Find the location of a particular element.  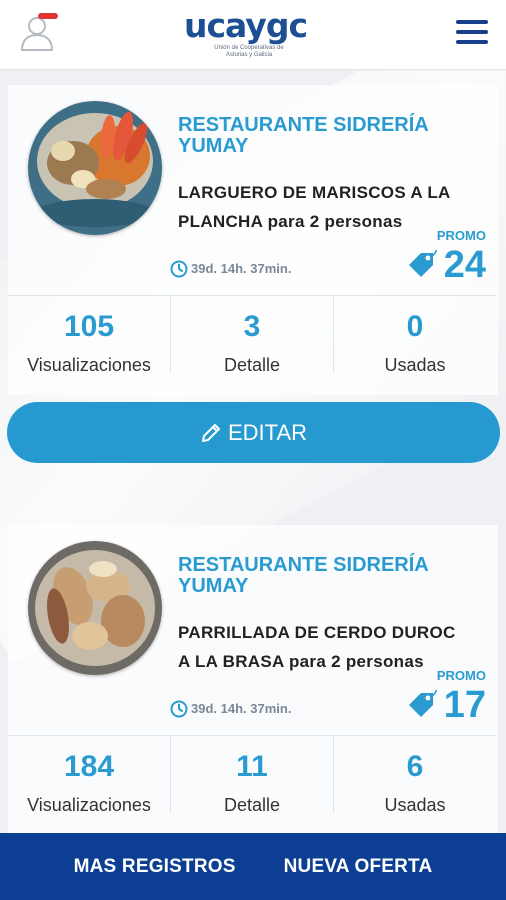

notification-badge is located at coordinates (48, 16).